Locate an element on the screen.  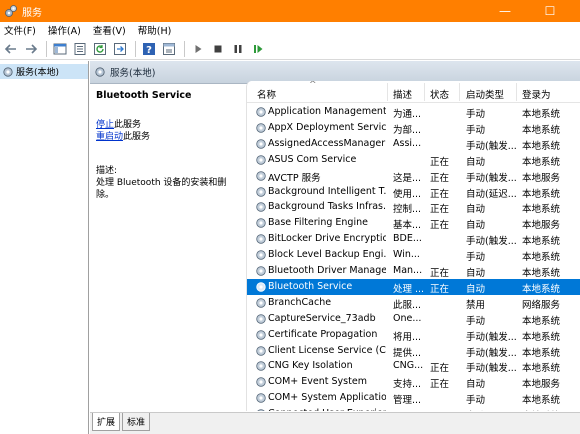
service-row: CaptureService_73adb One... 手动 本地系统 is located at coordinates (413, 319).